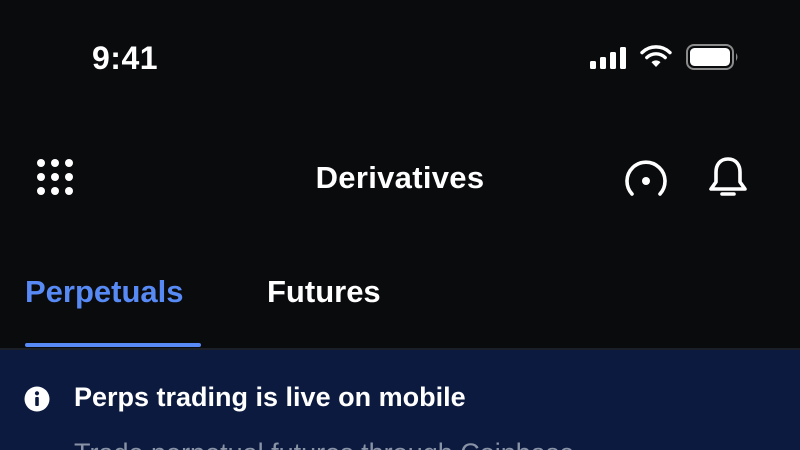 This screenshot has height=450, width=800. I want to click on grid-menu-icon, so click(55, 177).